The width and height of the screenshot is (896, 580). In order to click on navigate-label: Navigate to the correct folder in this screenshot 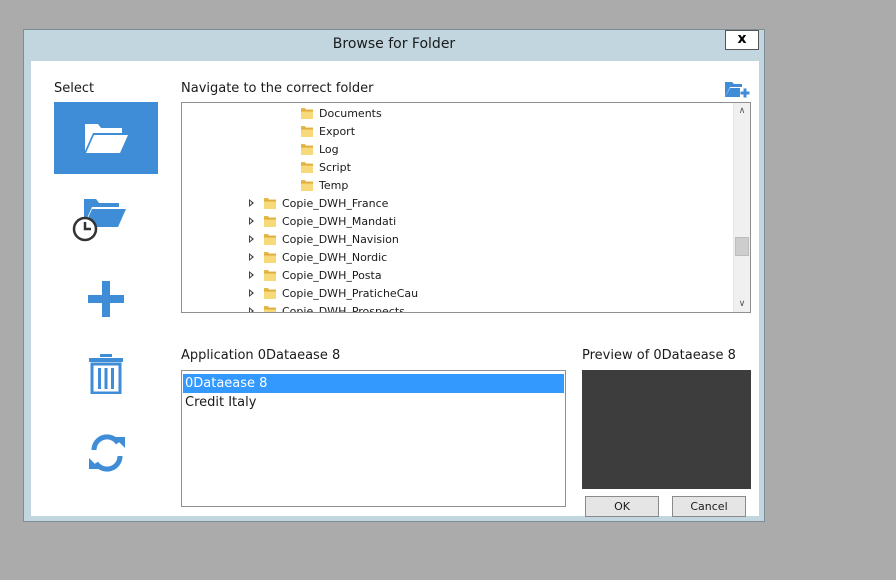, I will do `click(277, 88)`.